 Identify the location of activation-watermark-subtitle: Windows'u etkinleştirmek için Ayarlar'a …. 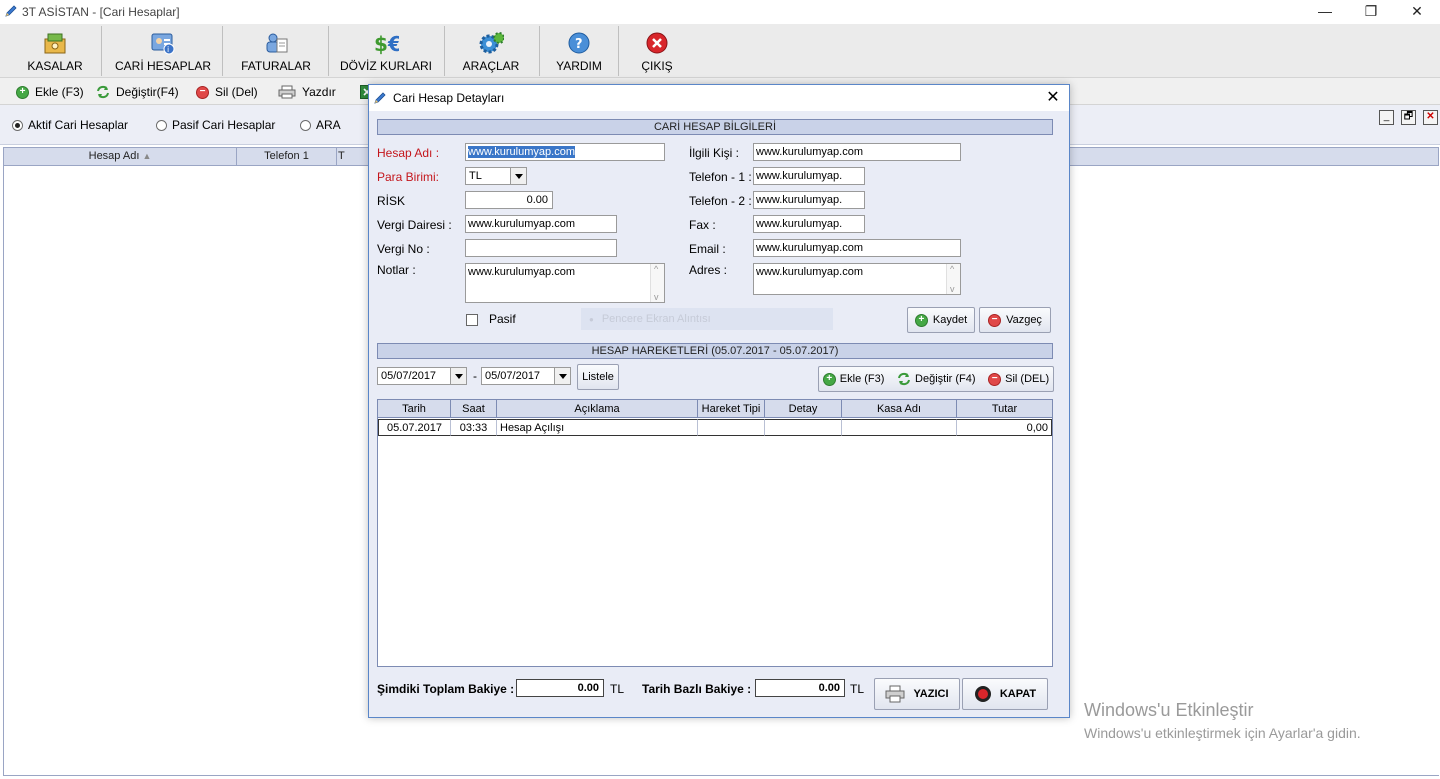
(1222, 733).